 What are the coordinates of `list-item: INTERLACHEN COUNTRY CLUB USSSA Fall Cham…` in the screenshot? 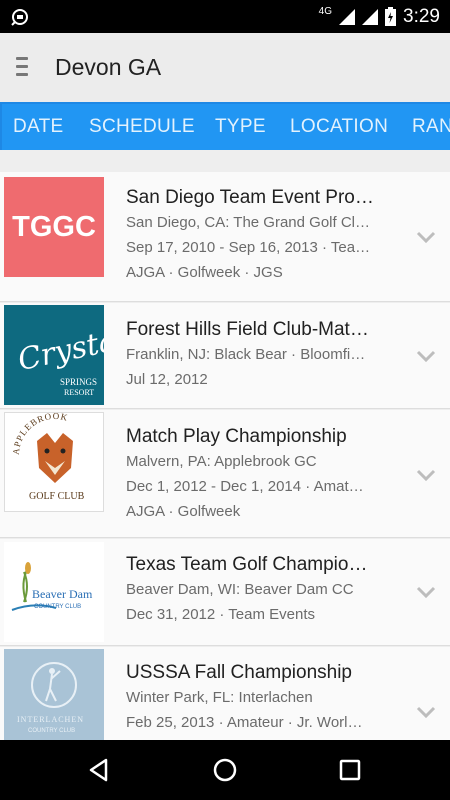 It's located at (225, 693).